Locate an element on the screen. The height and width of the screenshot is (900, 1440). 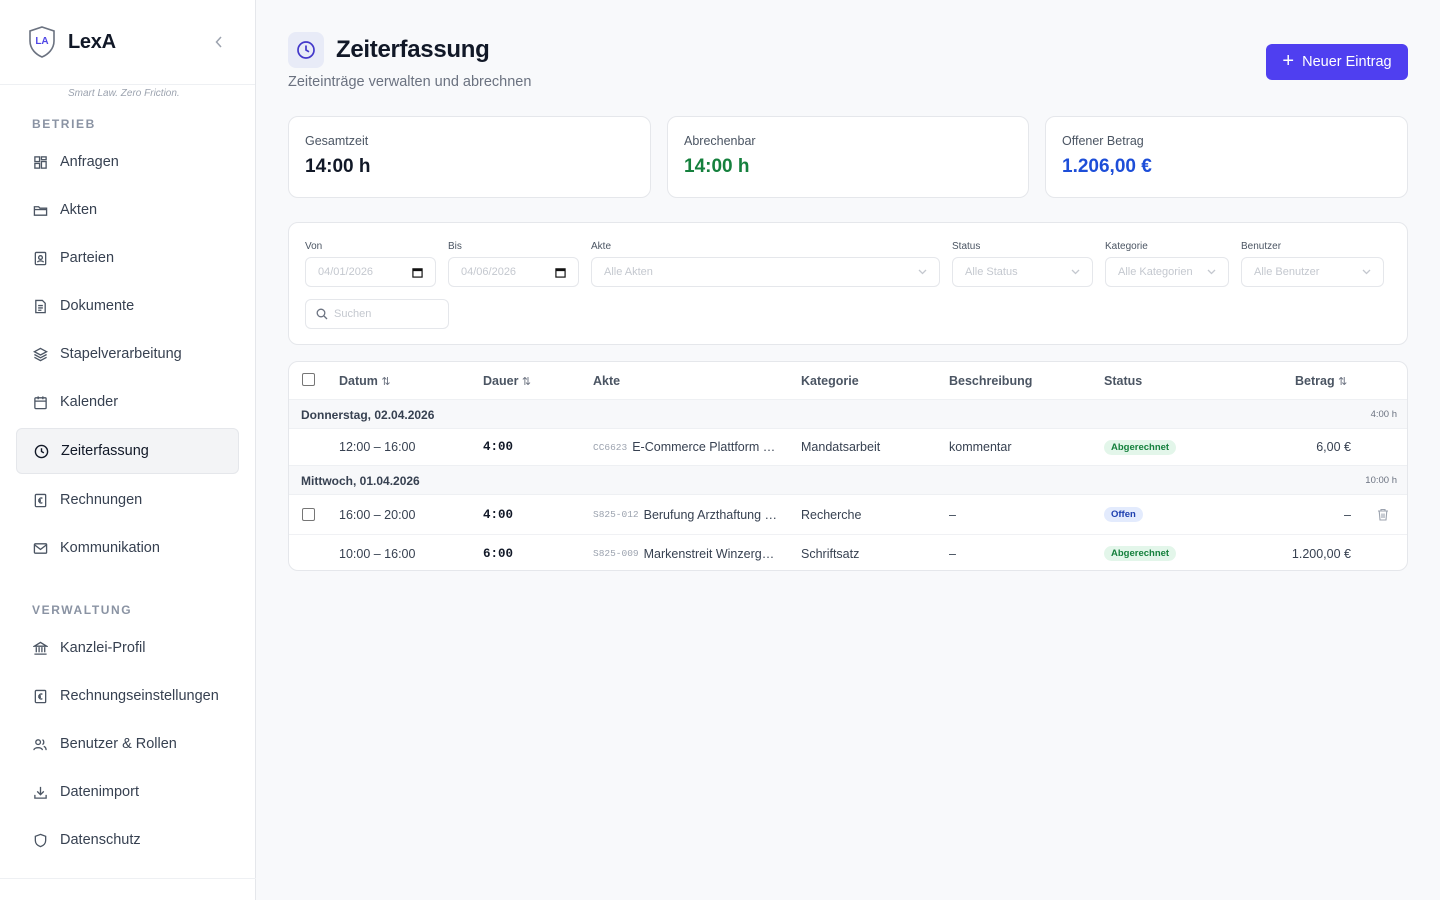
entry-description: – is located at coordinates (952, 514).